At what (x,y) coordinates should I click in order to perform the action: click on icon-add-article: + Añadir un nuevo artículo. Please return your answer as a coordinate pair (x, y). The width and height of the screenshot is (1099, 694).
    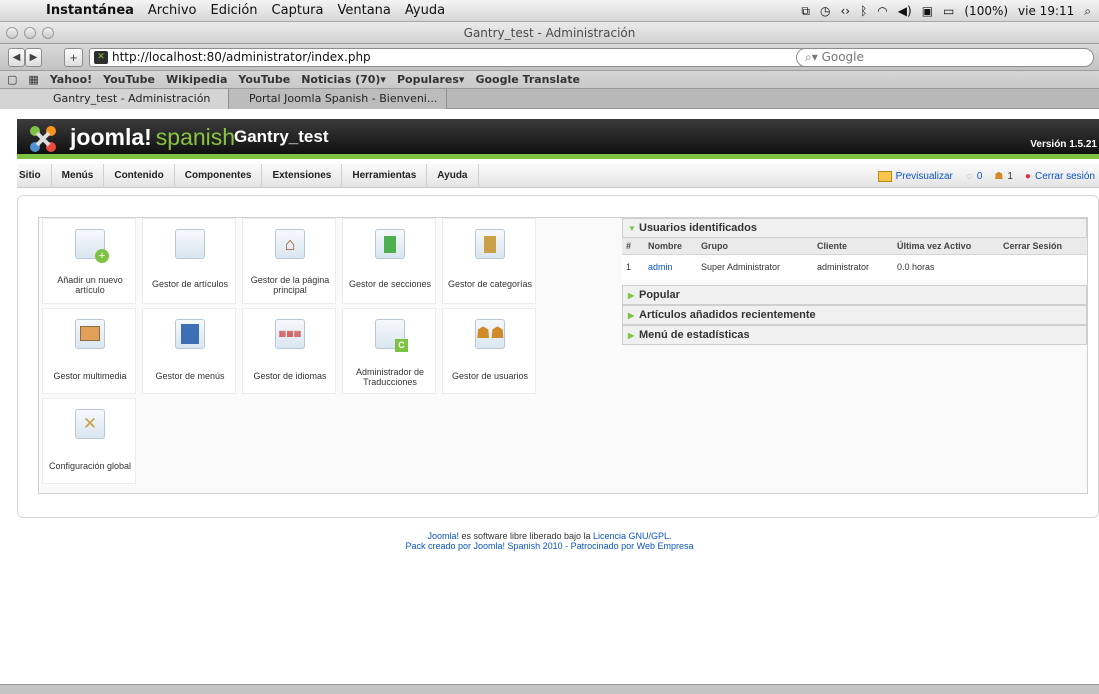
    Looking at the image, I should click on (89, 261).